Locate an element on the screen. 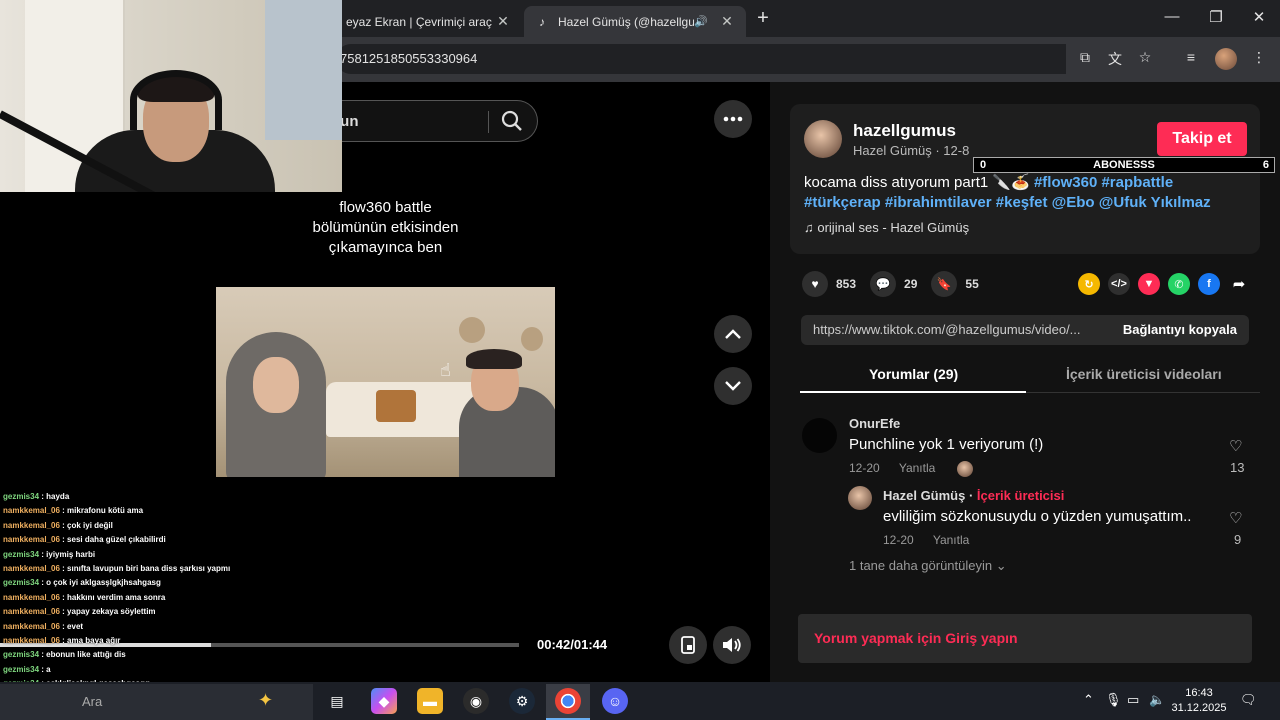 The image size is (1280, 720). bookmark-icon: 🔖 is located at coordinates (944, 284).